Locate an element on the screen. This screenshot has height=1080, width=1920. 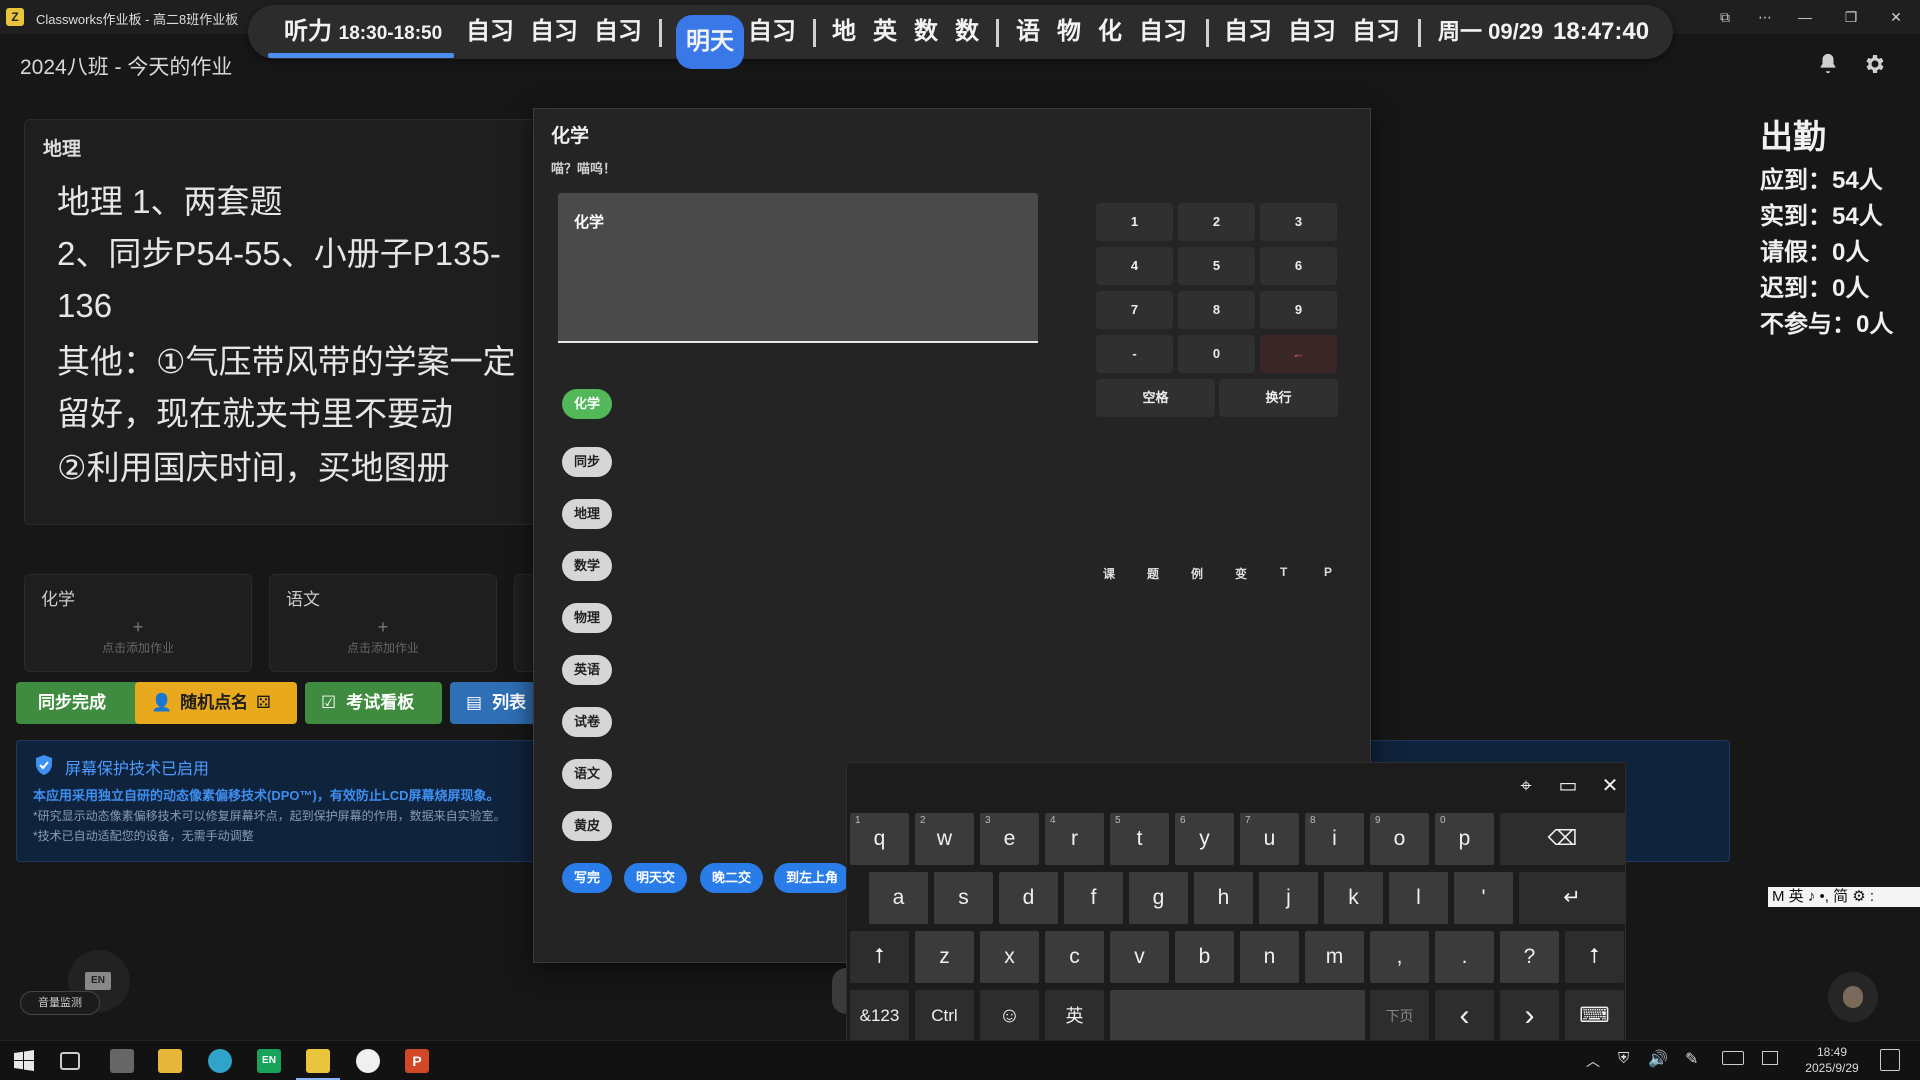
shift-left-key: ⭡ is located at coordinates (879, 957).